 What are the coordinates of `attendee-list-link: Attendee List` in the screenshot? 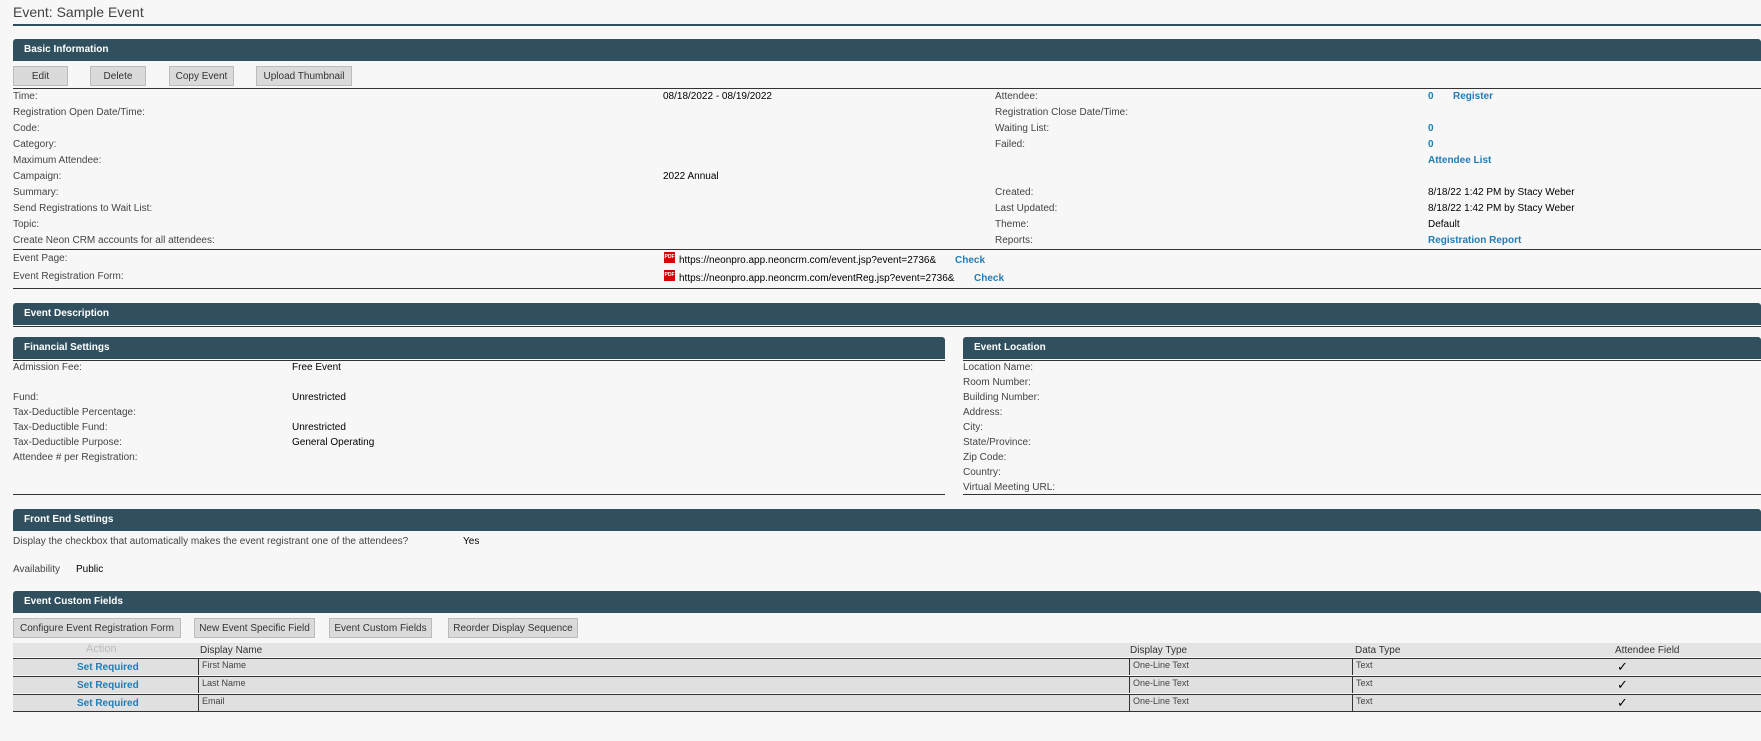 It's located at (1459, 160).